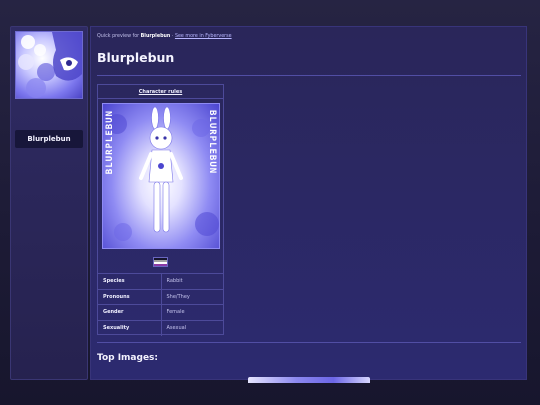 This screenshot has width=540, height=405. Describe the element at coordinates (212, 142) in the screenshot. I see `ref-text-right: BLURPLEBUN` at that location.